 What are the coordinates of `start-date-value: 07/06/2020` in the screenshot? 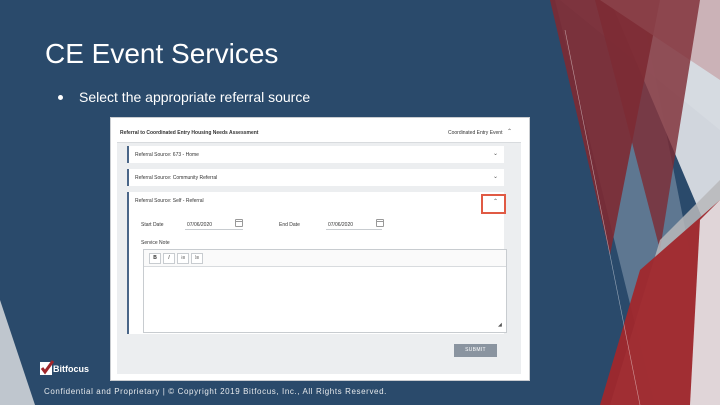 It's located at (200, 225).